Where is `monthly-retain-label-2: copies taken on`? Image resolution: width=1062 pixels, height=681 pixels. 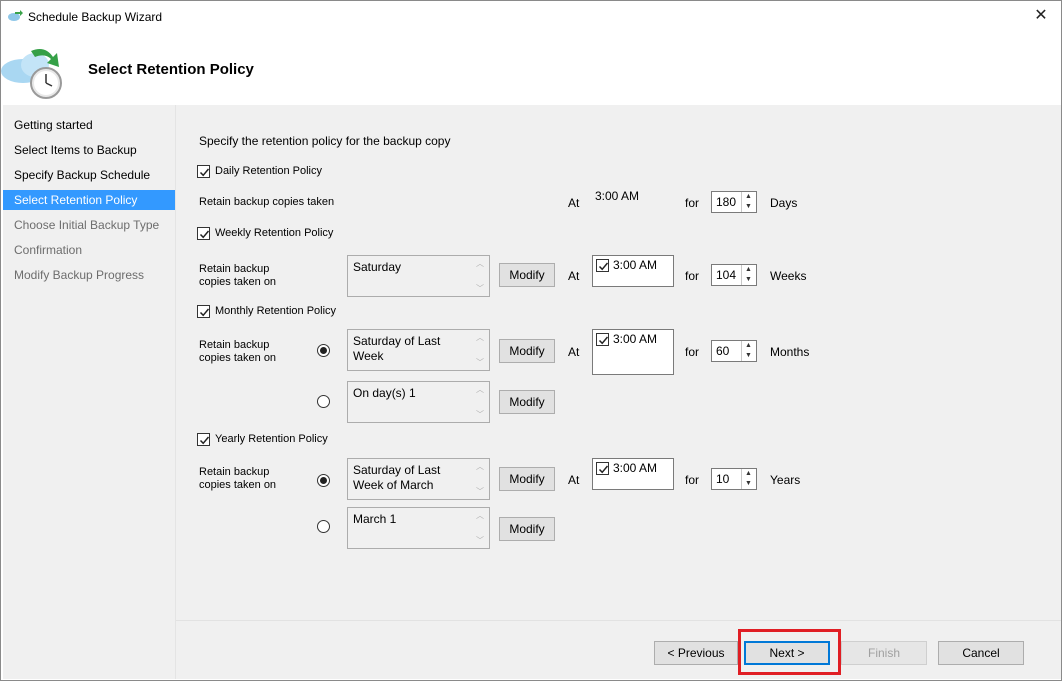
monthly-retain-label-2: copies taken on is located at coordinates (238, 358).